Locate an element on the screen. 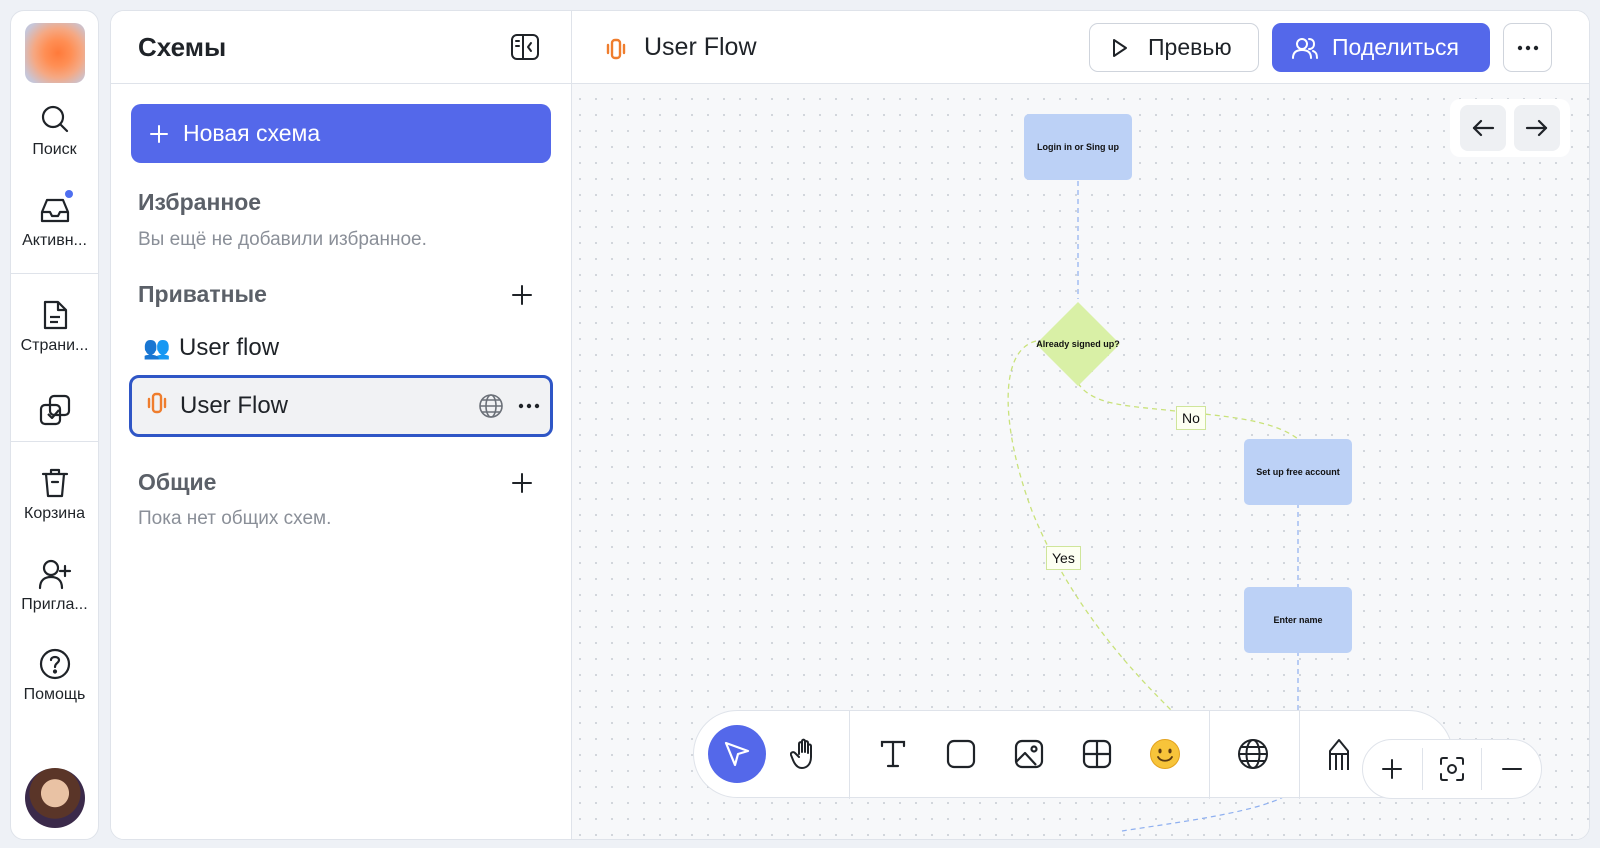  pen-tool is located at coordinates (1339, 754).